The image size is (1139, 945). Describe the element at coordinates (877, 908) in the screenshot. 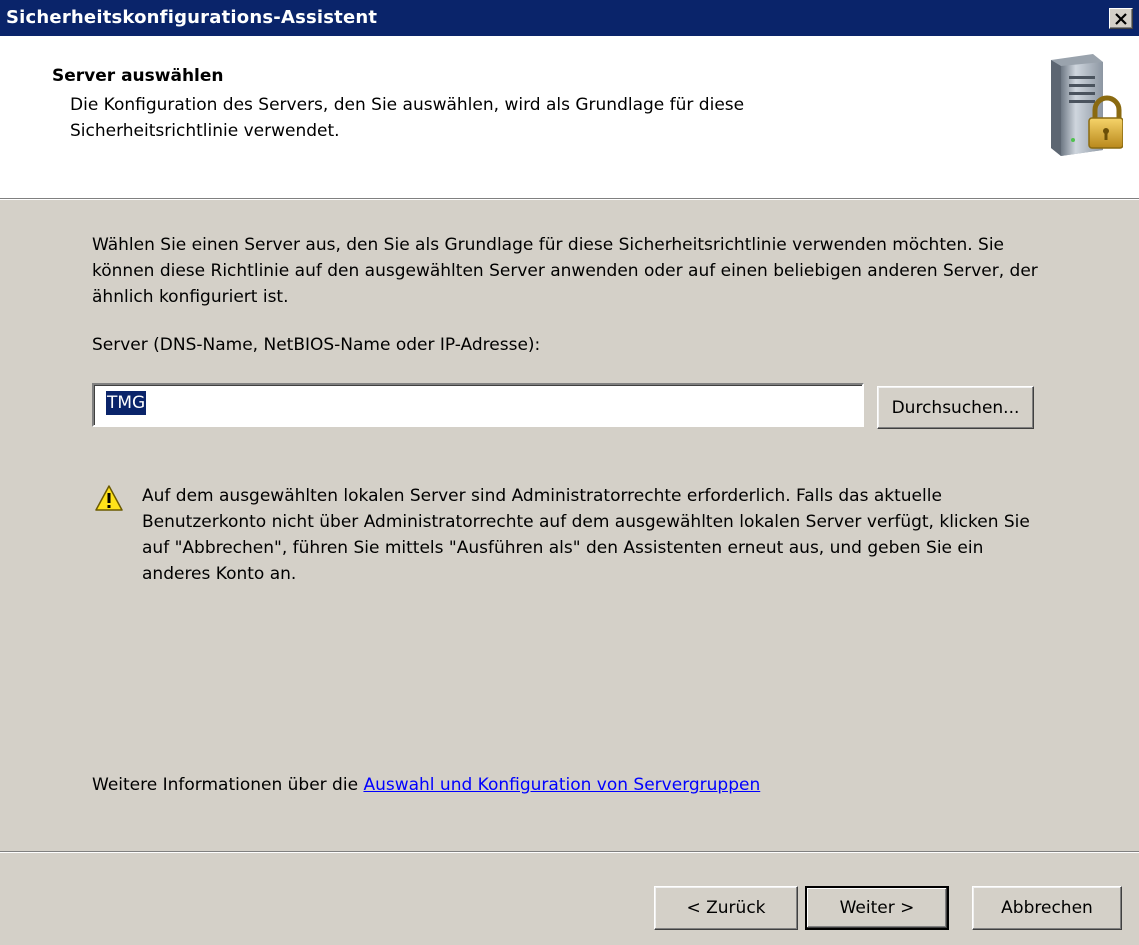

I see `next-button: Weiter >` at that location.